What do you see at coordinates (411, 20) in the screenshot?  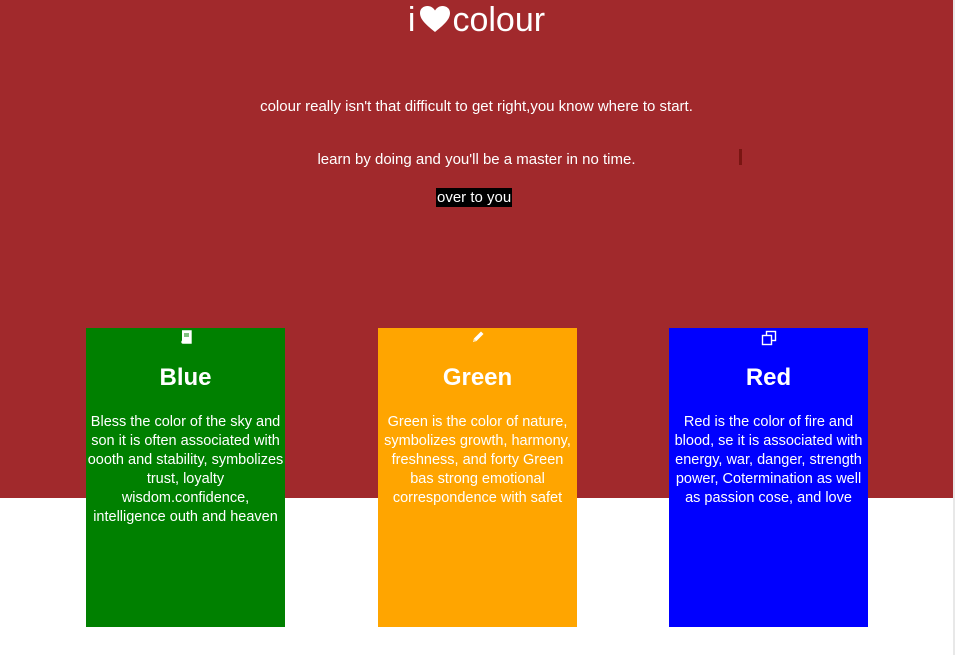 I see `brand-prefix: i` at bounding box center [411, 20].